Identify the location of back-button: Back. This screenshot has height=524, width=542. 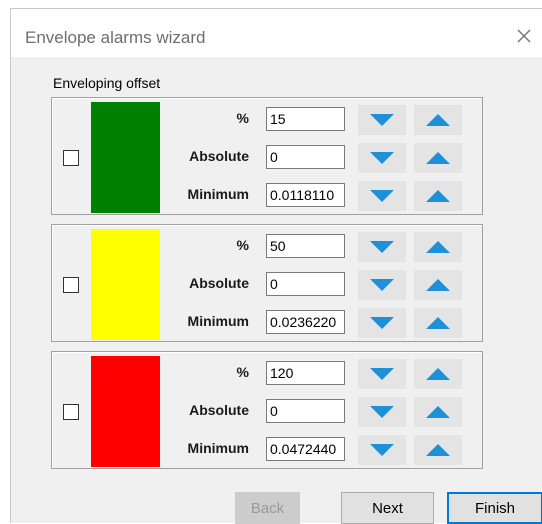
(267, 508).